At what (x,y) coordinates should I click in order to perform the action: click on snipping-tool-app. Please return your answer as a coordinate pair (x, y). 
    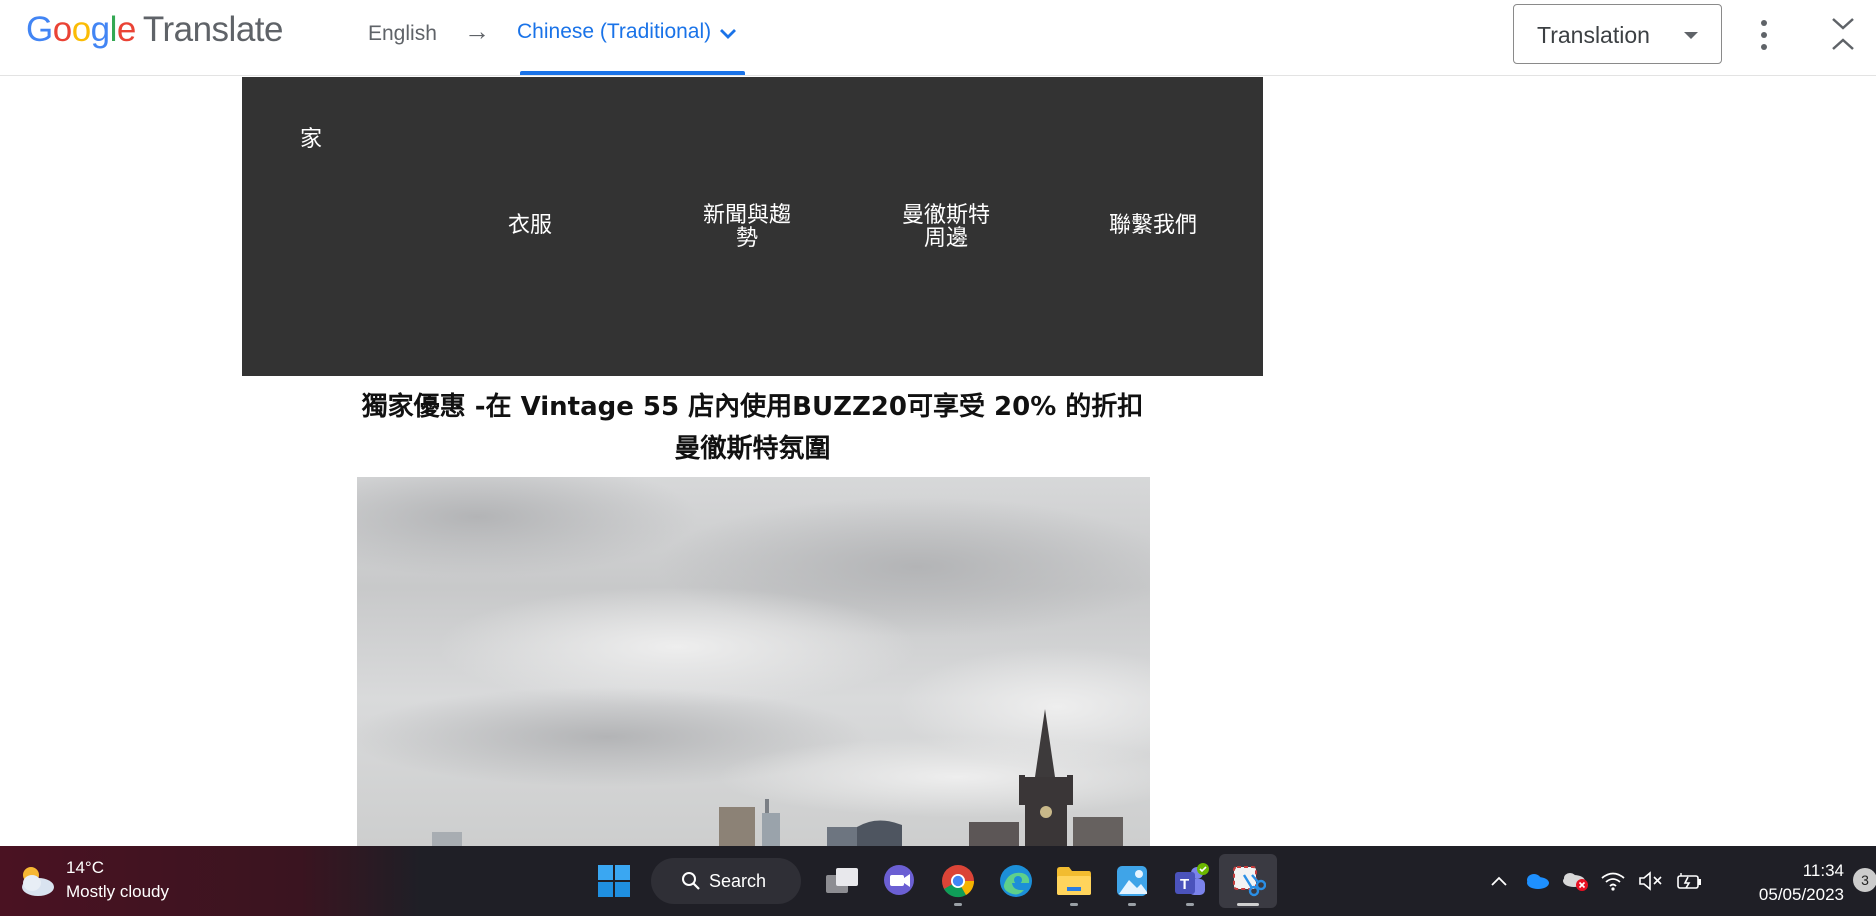
    Looking at the image, I should click on (1248, 881).